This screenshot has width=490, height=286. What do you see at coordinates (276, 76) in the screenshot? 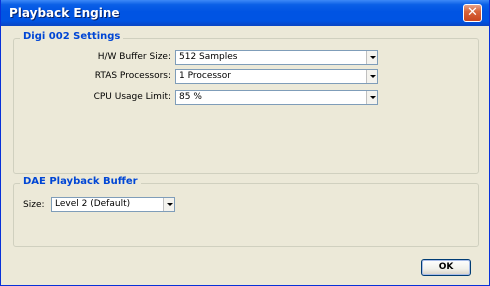
I see `rtas-processors-select: 1 Processor` at bounding box center [276, 76].